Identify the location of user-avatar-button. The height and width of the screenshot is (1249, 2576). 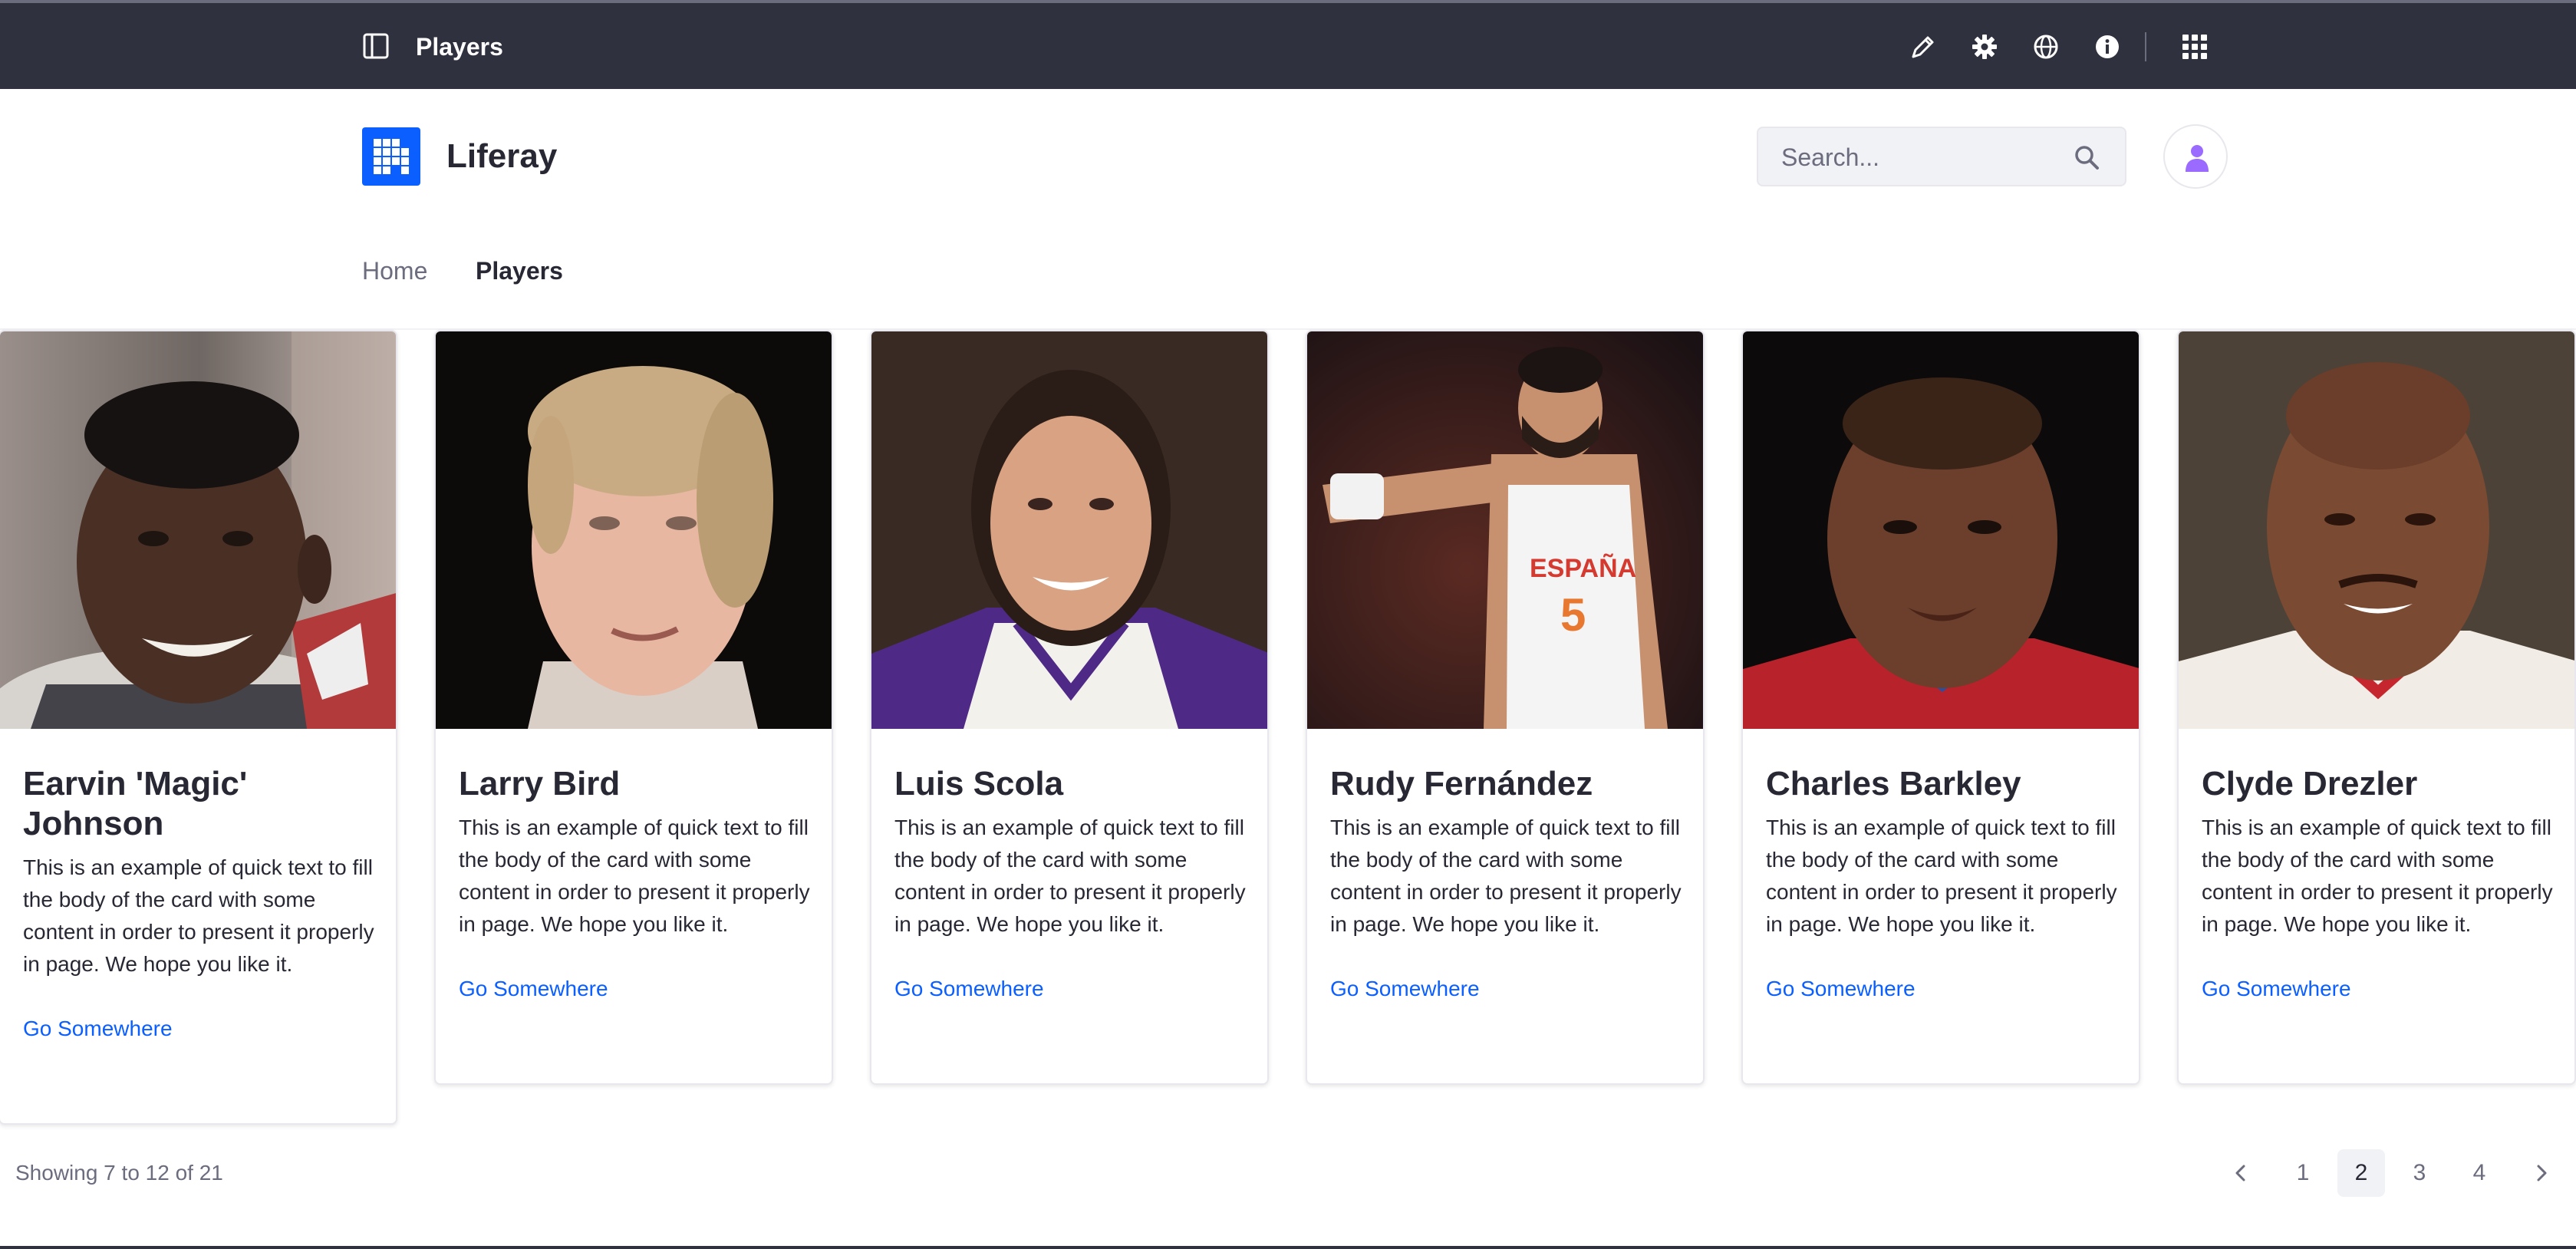
(2195, 156).